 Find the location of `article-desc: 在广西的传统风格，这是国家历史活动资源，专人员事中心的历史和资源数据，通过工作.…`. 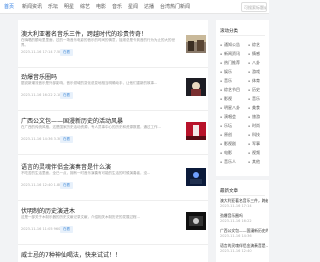

article-desc: 在广西的传统风格，这是国家历史活动资源，专人员事中心的历史和资源数据，通过工作.… is located at coordinates (91, 127).